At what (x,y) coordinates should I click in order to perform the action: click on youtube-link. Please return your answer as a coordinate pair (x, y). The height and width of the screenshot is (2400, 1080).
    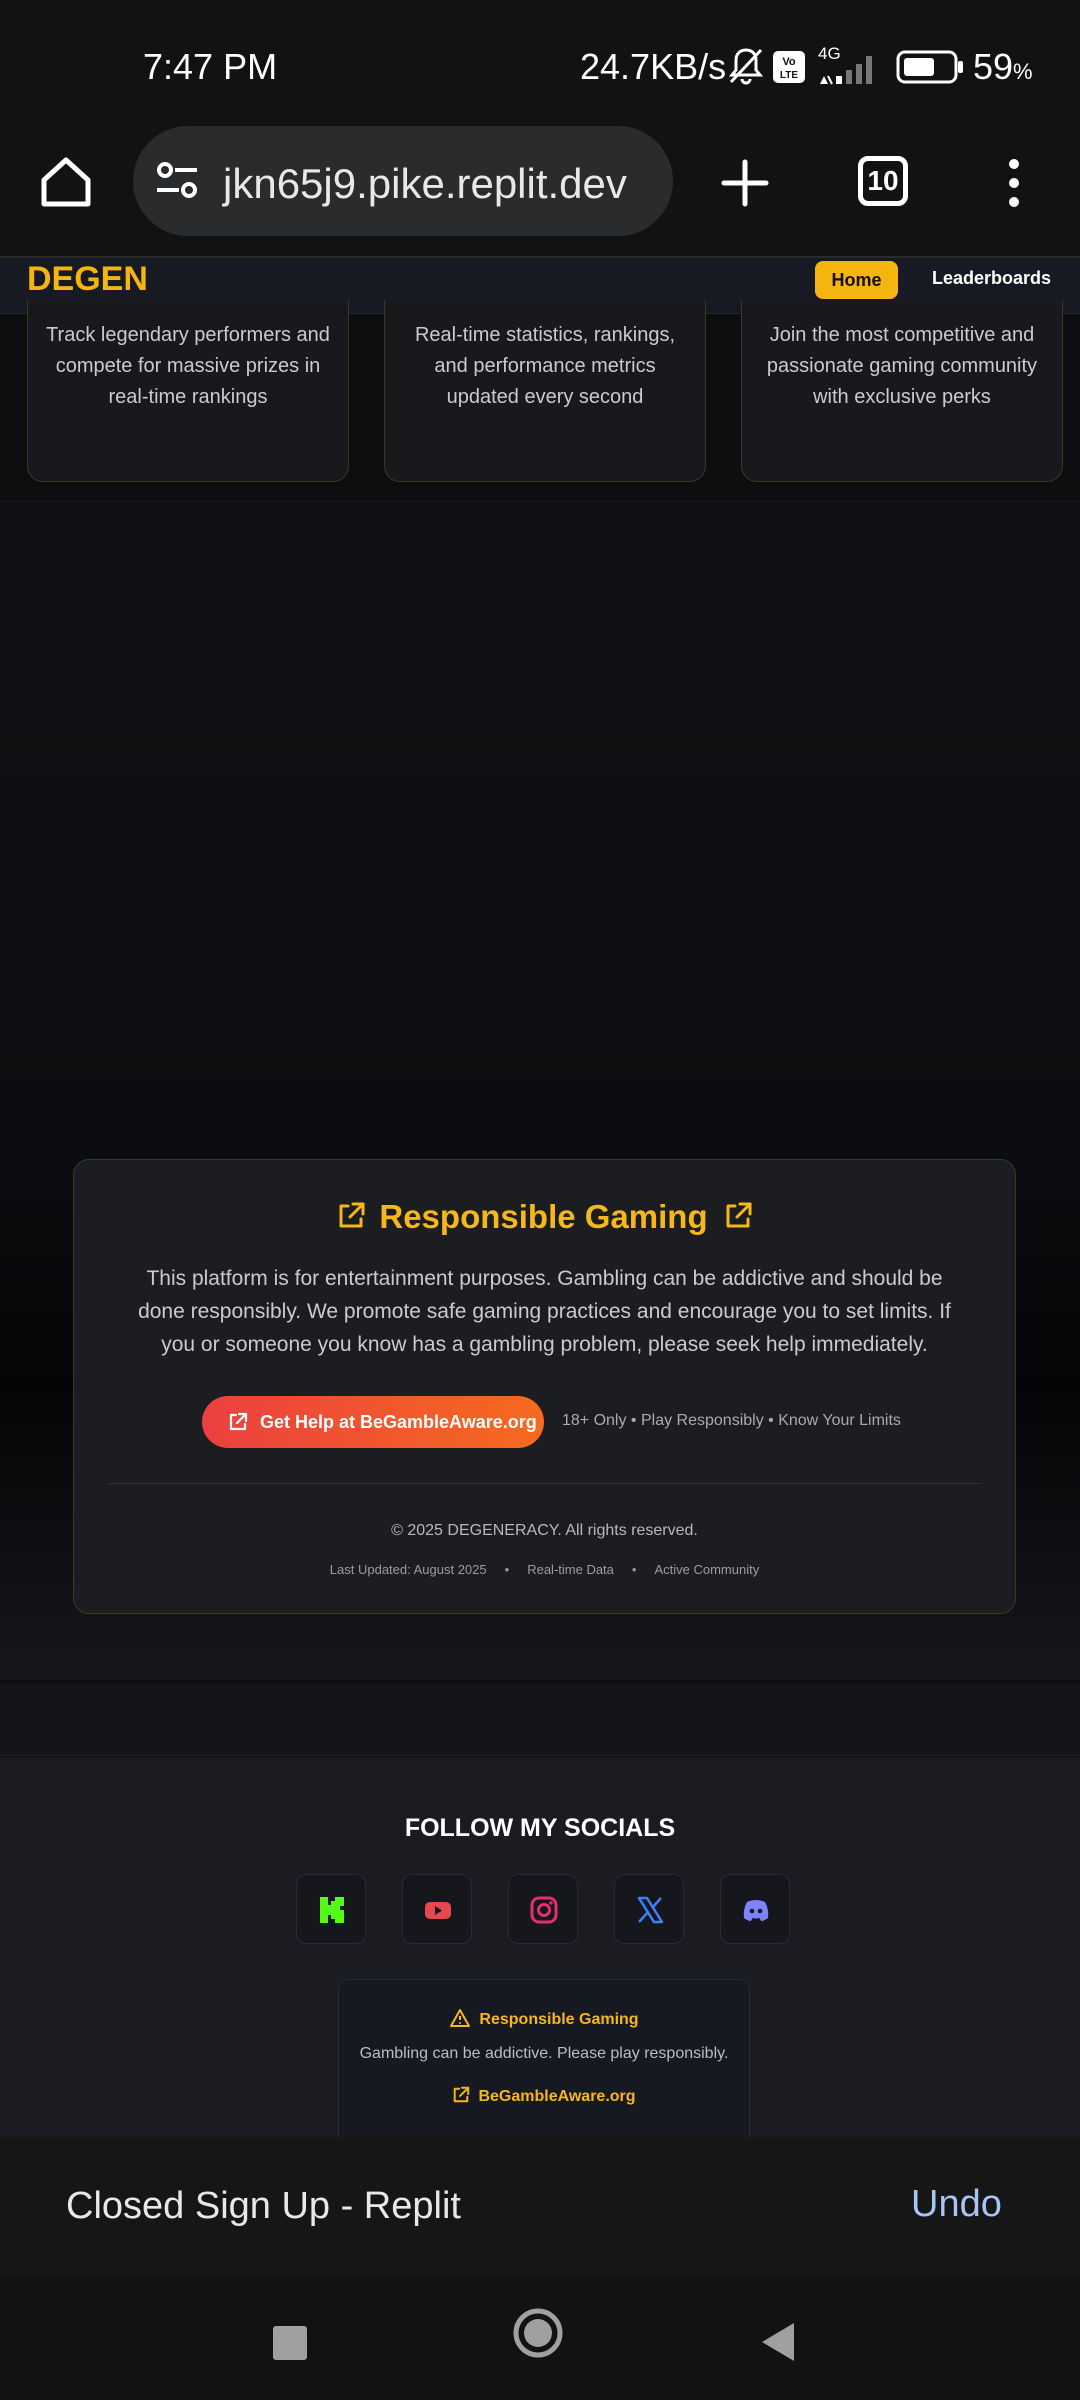
    Looking at the image, I should click on (437, 1909).